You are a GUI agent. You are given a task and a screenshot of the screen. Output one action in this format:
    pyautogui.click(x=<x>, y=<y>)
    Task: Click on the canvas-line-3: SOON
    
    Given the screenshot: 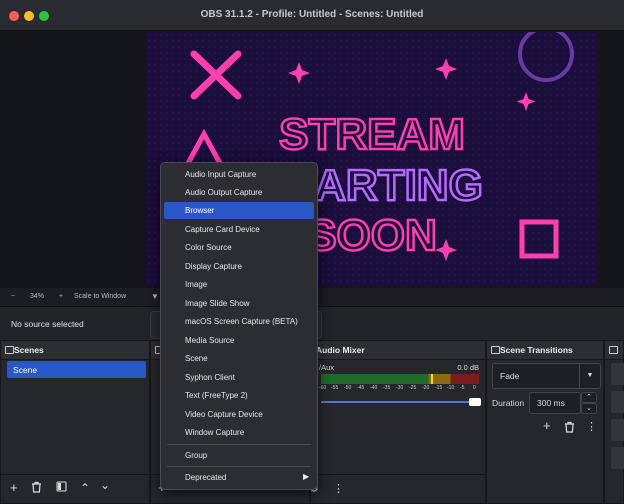 What is the action you would take?
    pyautogui.click(x=372, y=235)
    